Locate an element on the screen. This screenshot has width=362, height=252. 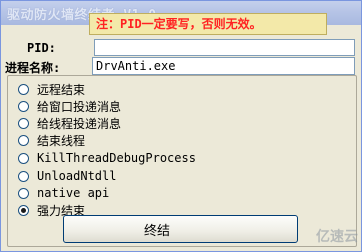
radio-label: KillThreadDebugProcess is located at coordinates (116, 158).